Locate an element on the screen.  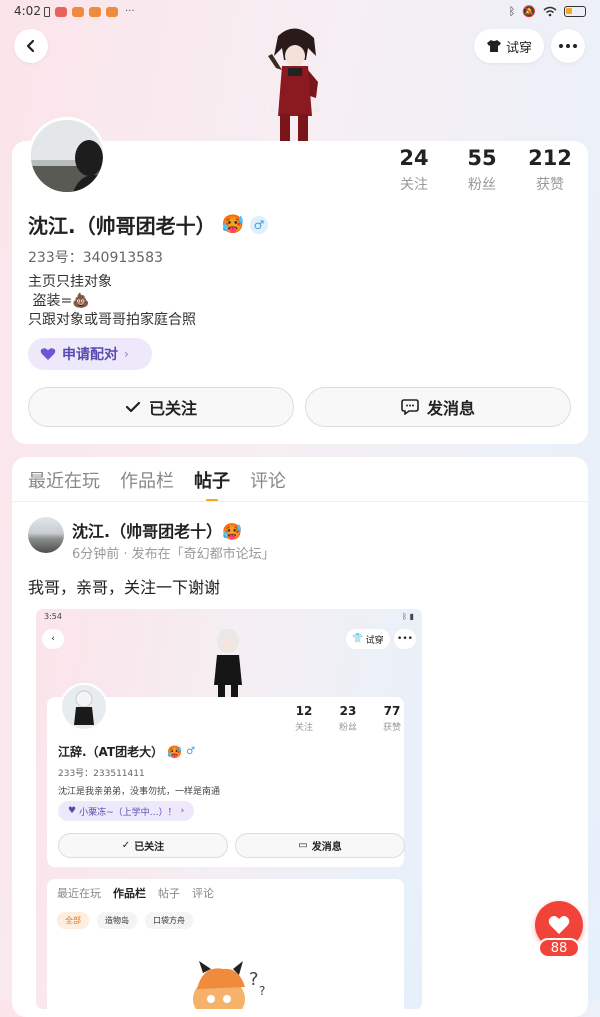
tab-works: 作品栏 is located at coordinates (147, 480).